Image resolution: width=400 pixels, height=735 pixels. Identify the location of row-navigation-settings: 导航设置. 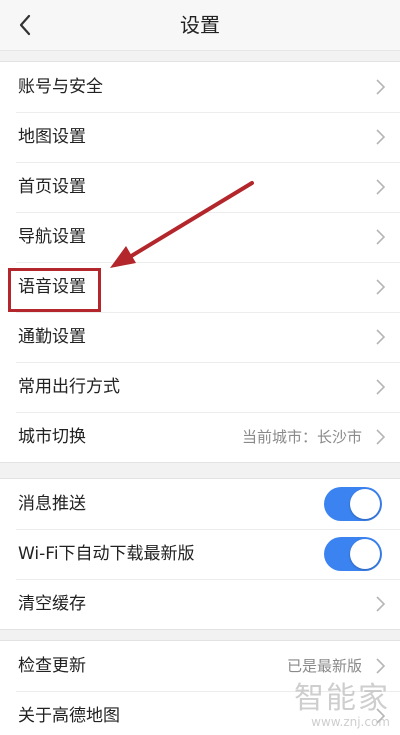
(200, 237).